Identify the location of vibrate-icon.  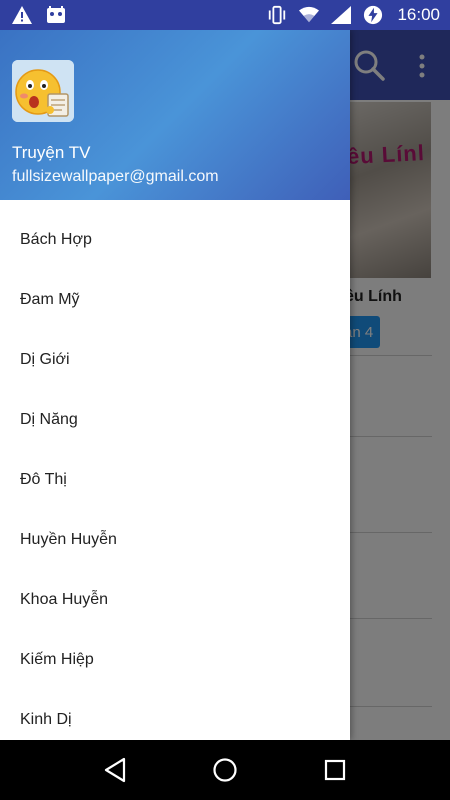
(277, 15).